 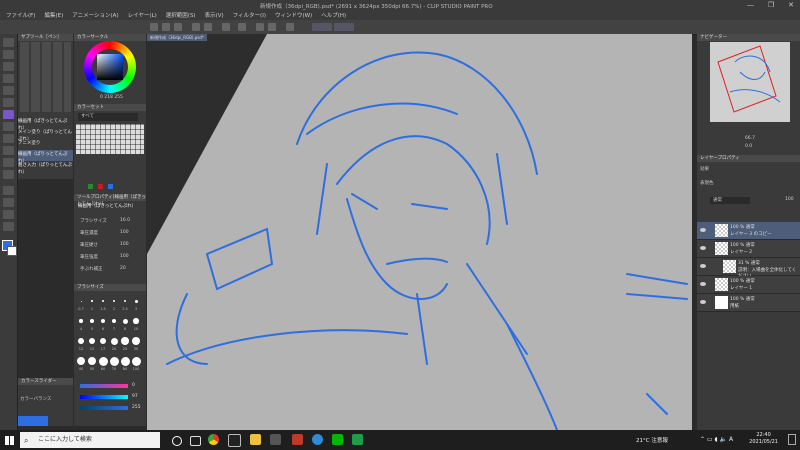 What do you see at coordinates (125, 220) in the screenshot?
I see `prop-brush-size-value: 16.0` at bounding box center [125, 220].